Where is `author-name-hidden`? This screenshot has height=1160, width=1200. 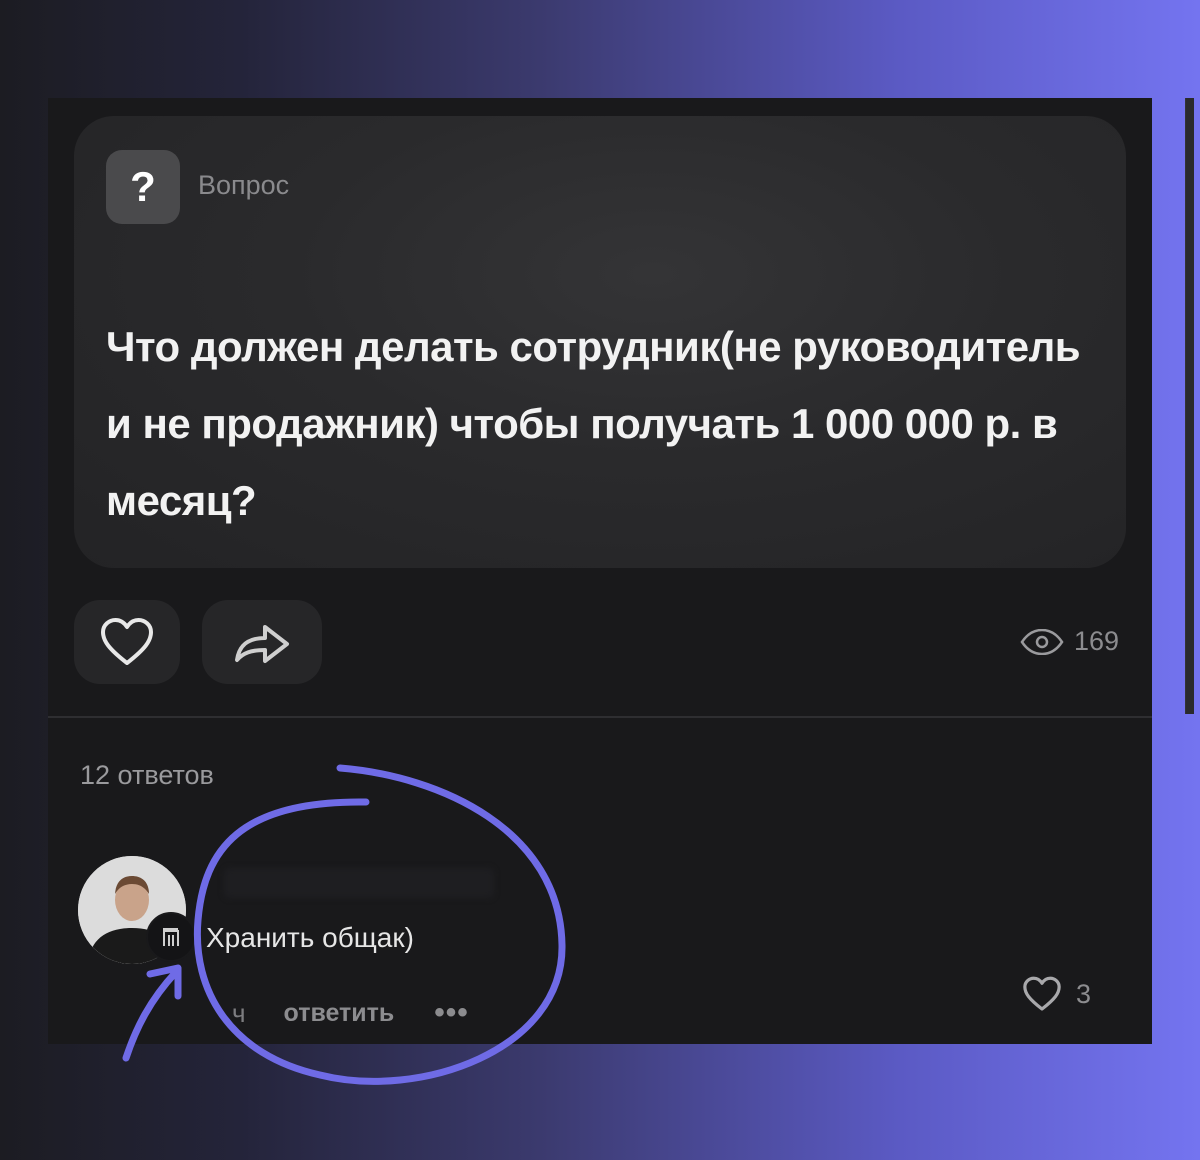
author-name-hidden is located at coordinates (359, 883).